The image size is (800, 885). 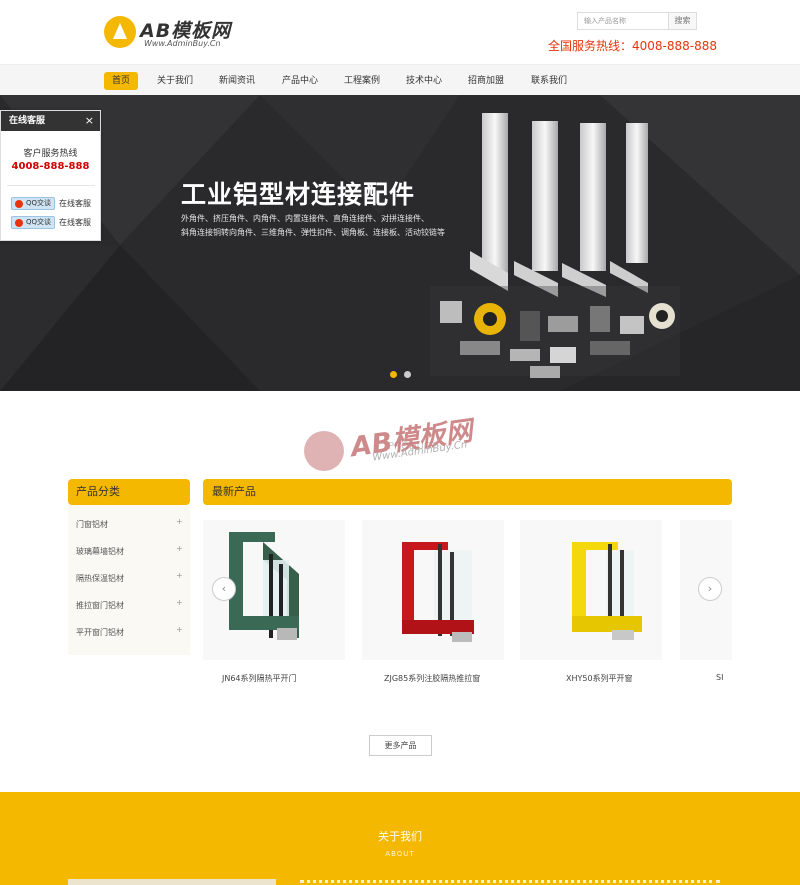 What do you see at coordinates (719, 677) in the screenshot?
I see `product-name: SI` at bounding box center [719, 677].